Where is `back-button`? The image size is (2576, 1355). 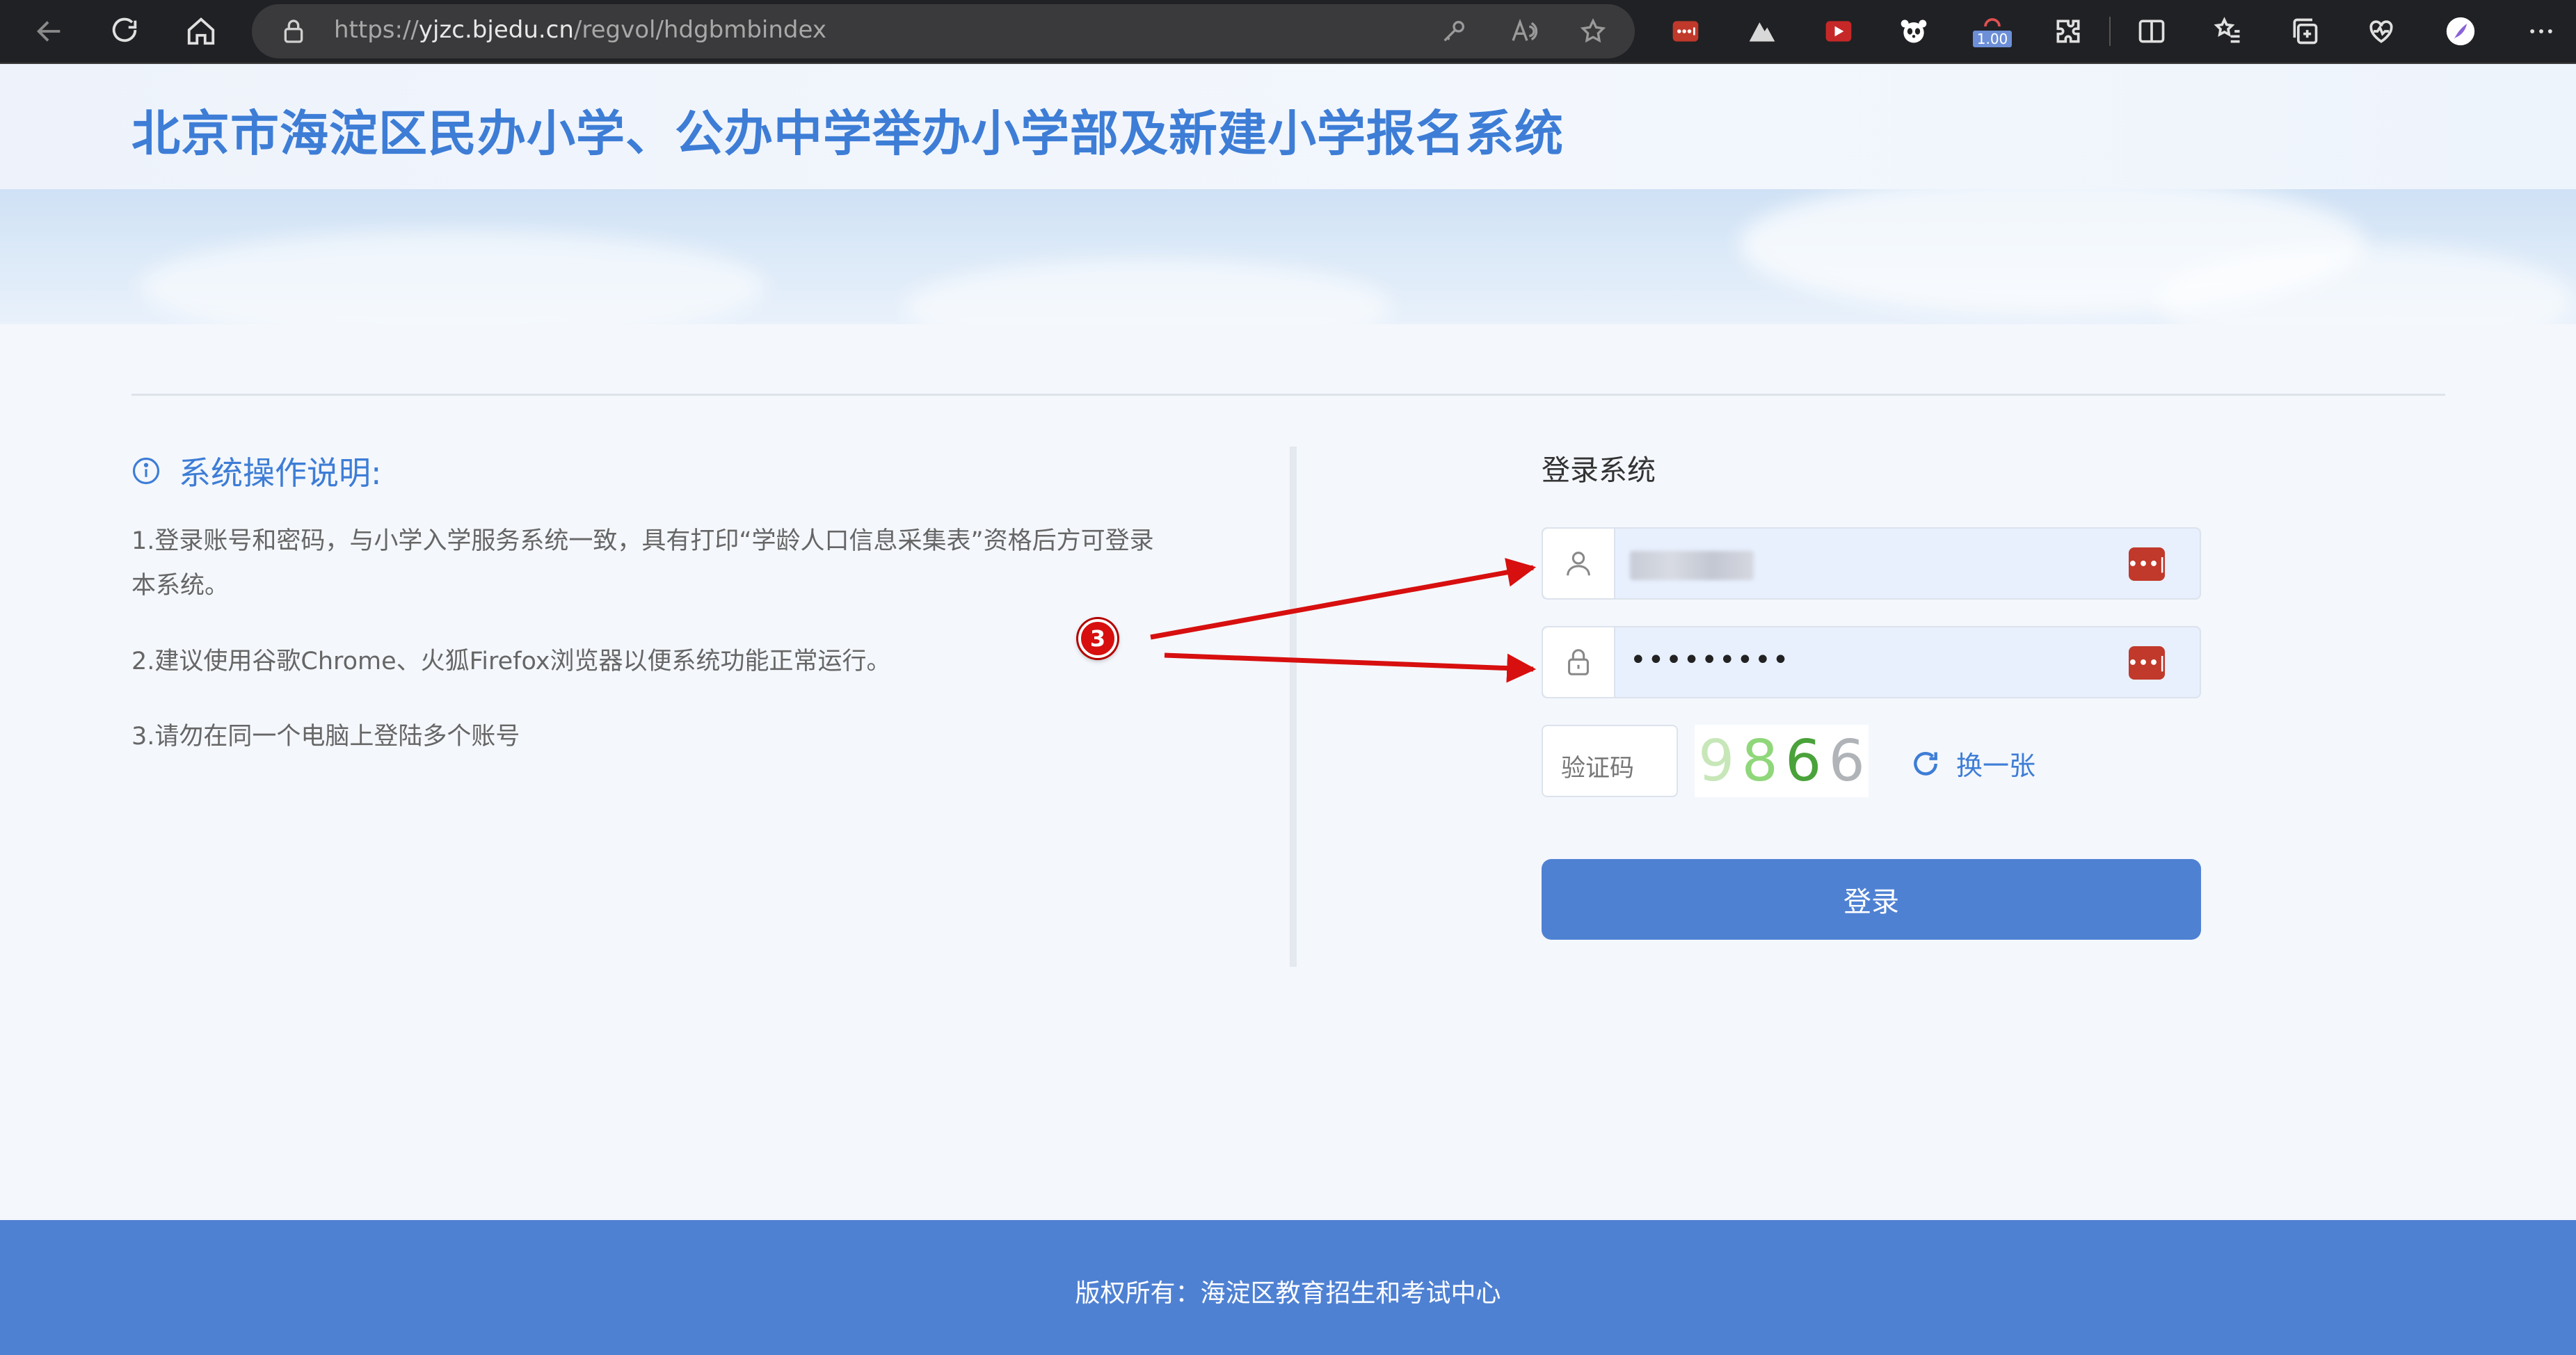 back-button is located at coordinates (49, 32).